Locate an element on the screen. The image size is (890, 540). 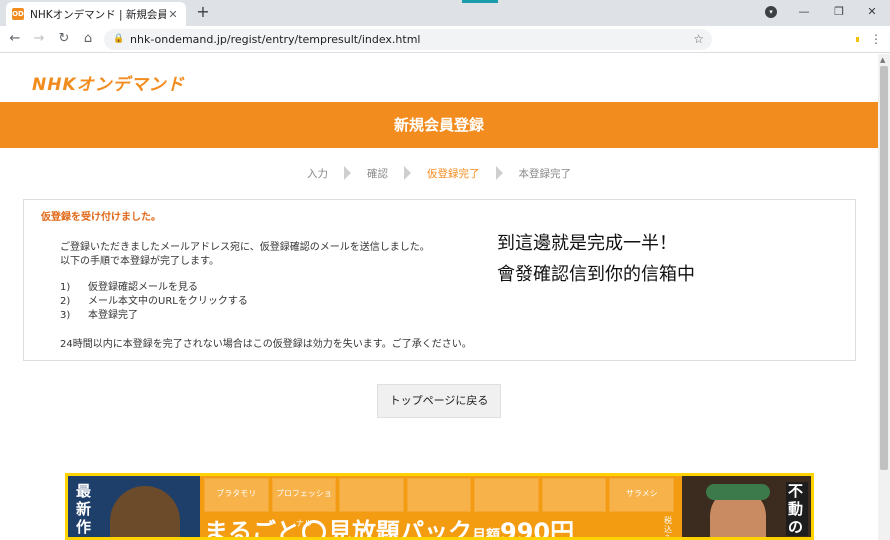
site-logo: NHKオンデマンド is located at coordinates (108, 82).